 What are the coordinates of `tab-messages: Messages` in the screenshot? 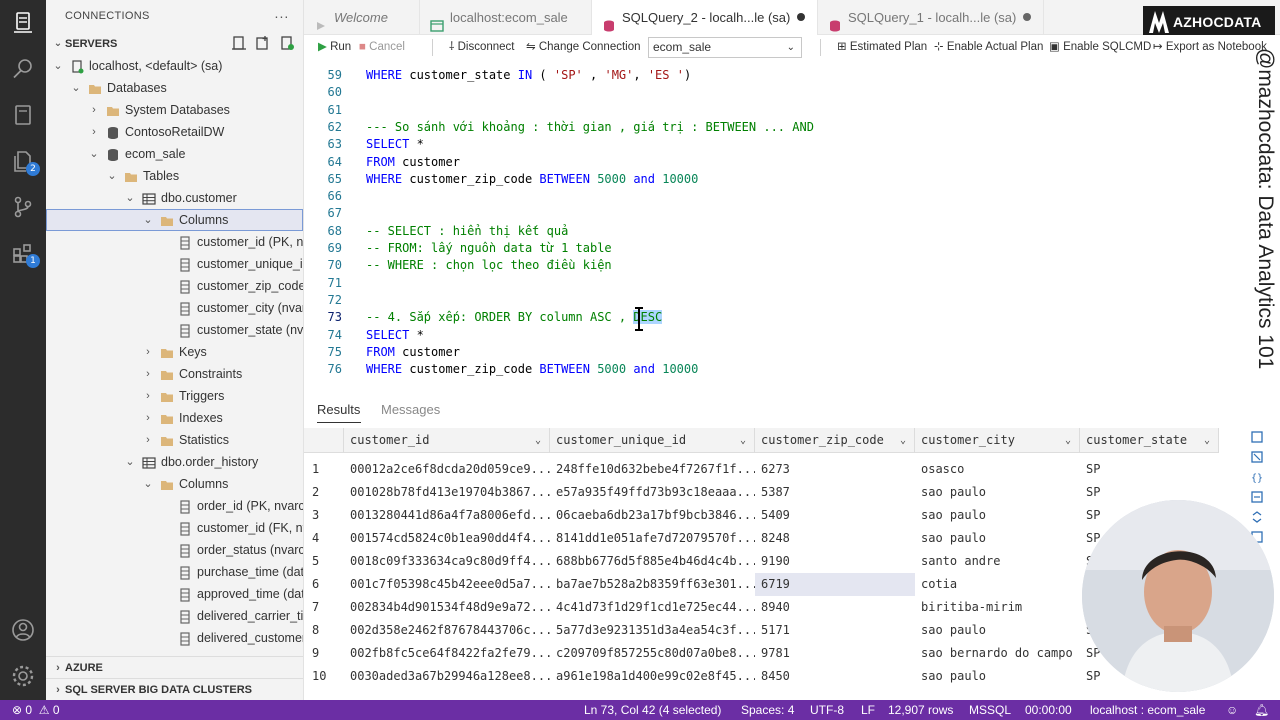 It's located at (410, 409).